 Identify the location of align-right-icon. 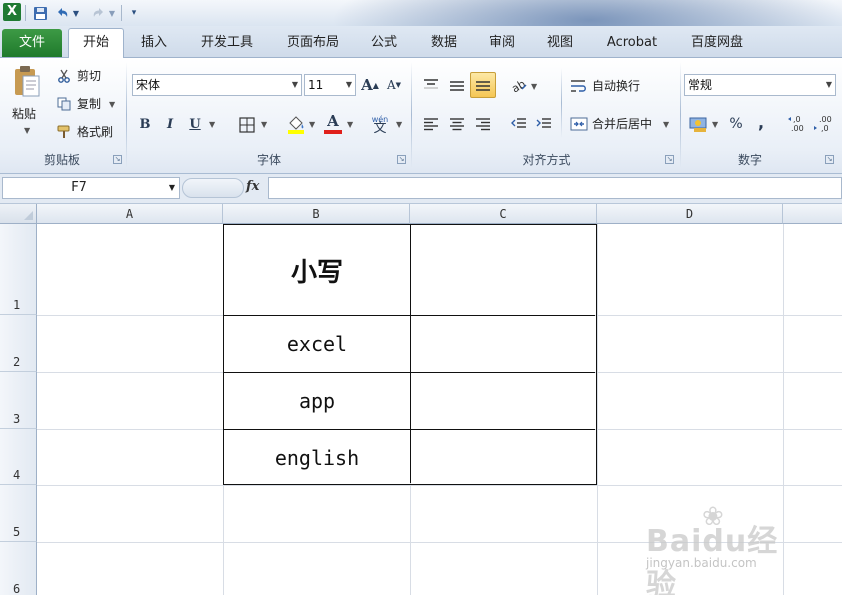
(483, 124).